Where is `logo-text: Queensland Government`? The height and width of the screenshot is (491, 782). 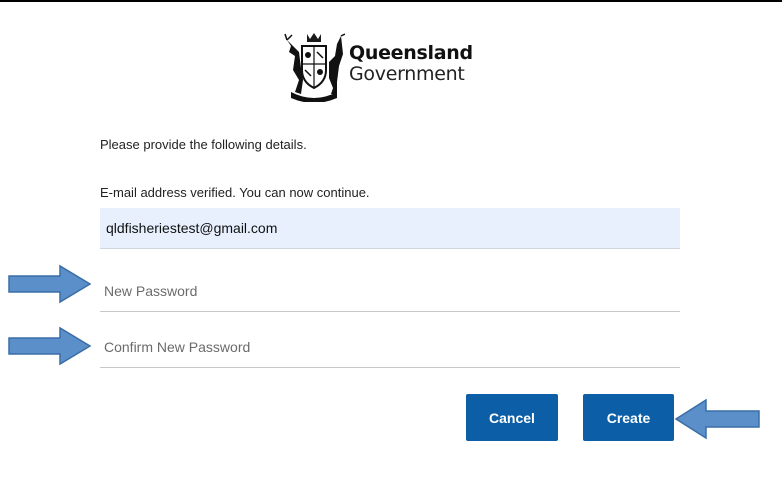
logo-text: Queensland Government is located at coordinates (411, 64).